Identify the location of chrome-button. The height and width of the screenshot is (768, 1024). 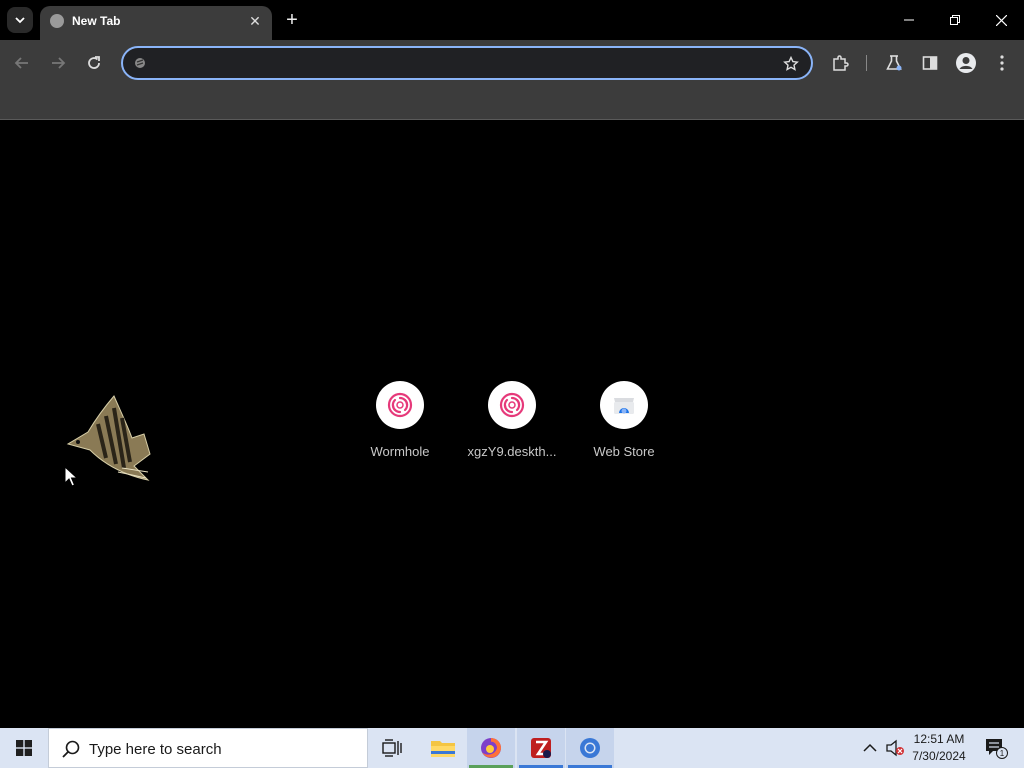
(590, 748).